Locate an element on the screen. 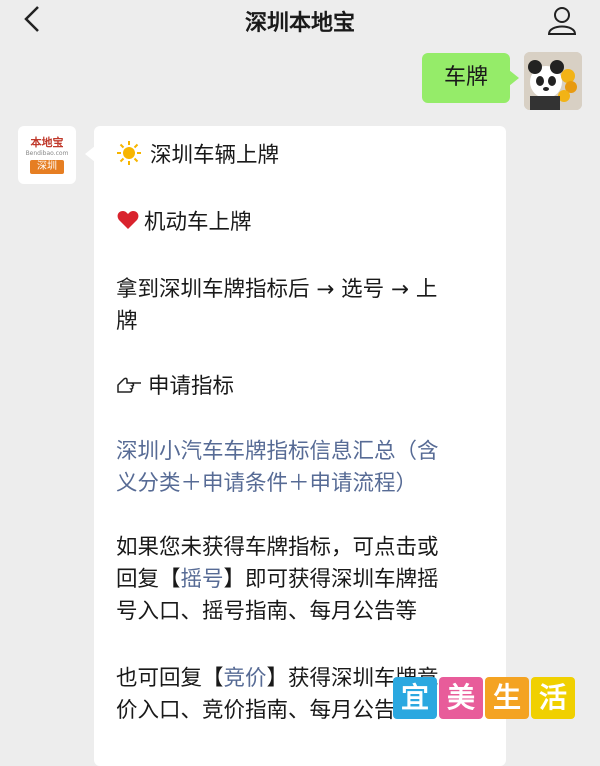  reply-subheading: 机动车上牌 is located at coordinates (303, 223).